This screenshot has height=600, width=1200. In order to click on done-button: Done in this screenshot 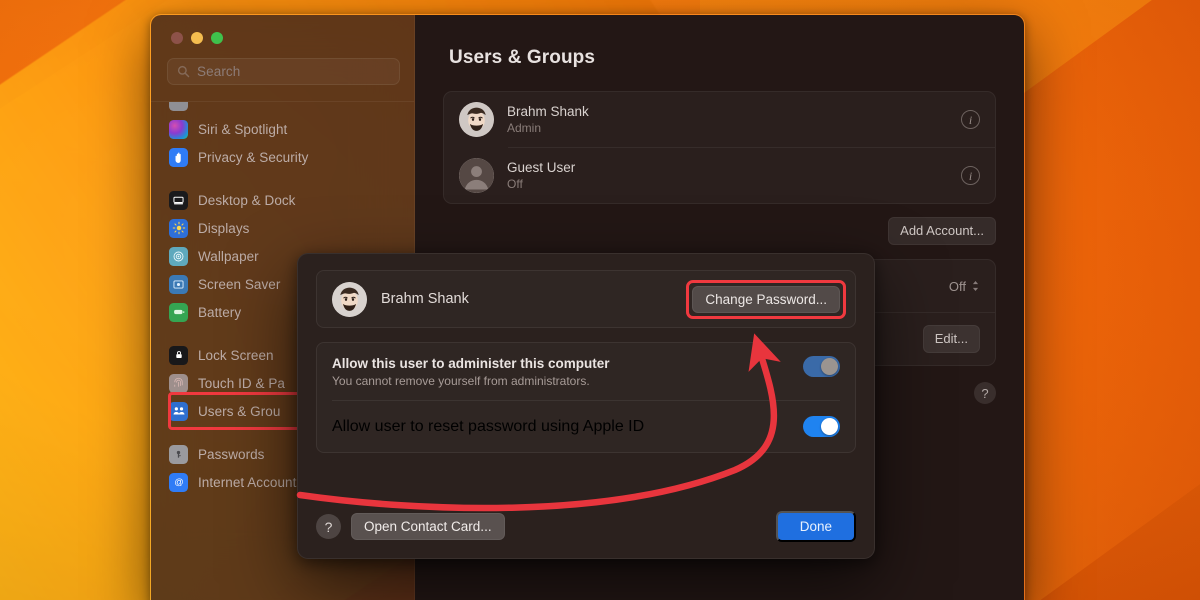, I will do `click(815, 526)`.